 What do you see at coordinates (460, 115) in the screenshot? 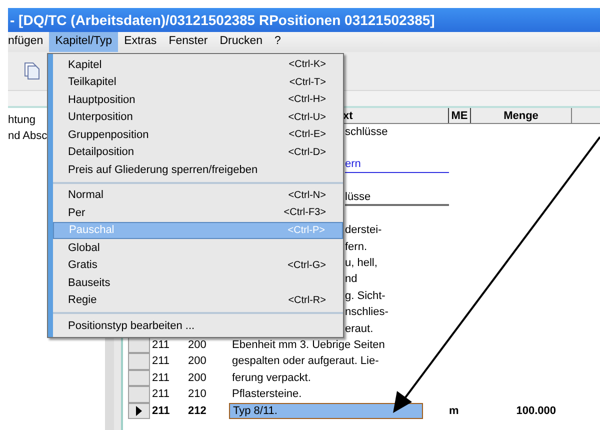
I see `column-header: ME` at bounding box center [460, 115].